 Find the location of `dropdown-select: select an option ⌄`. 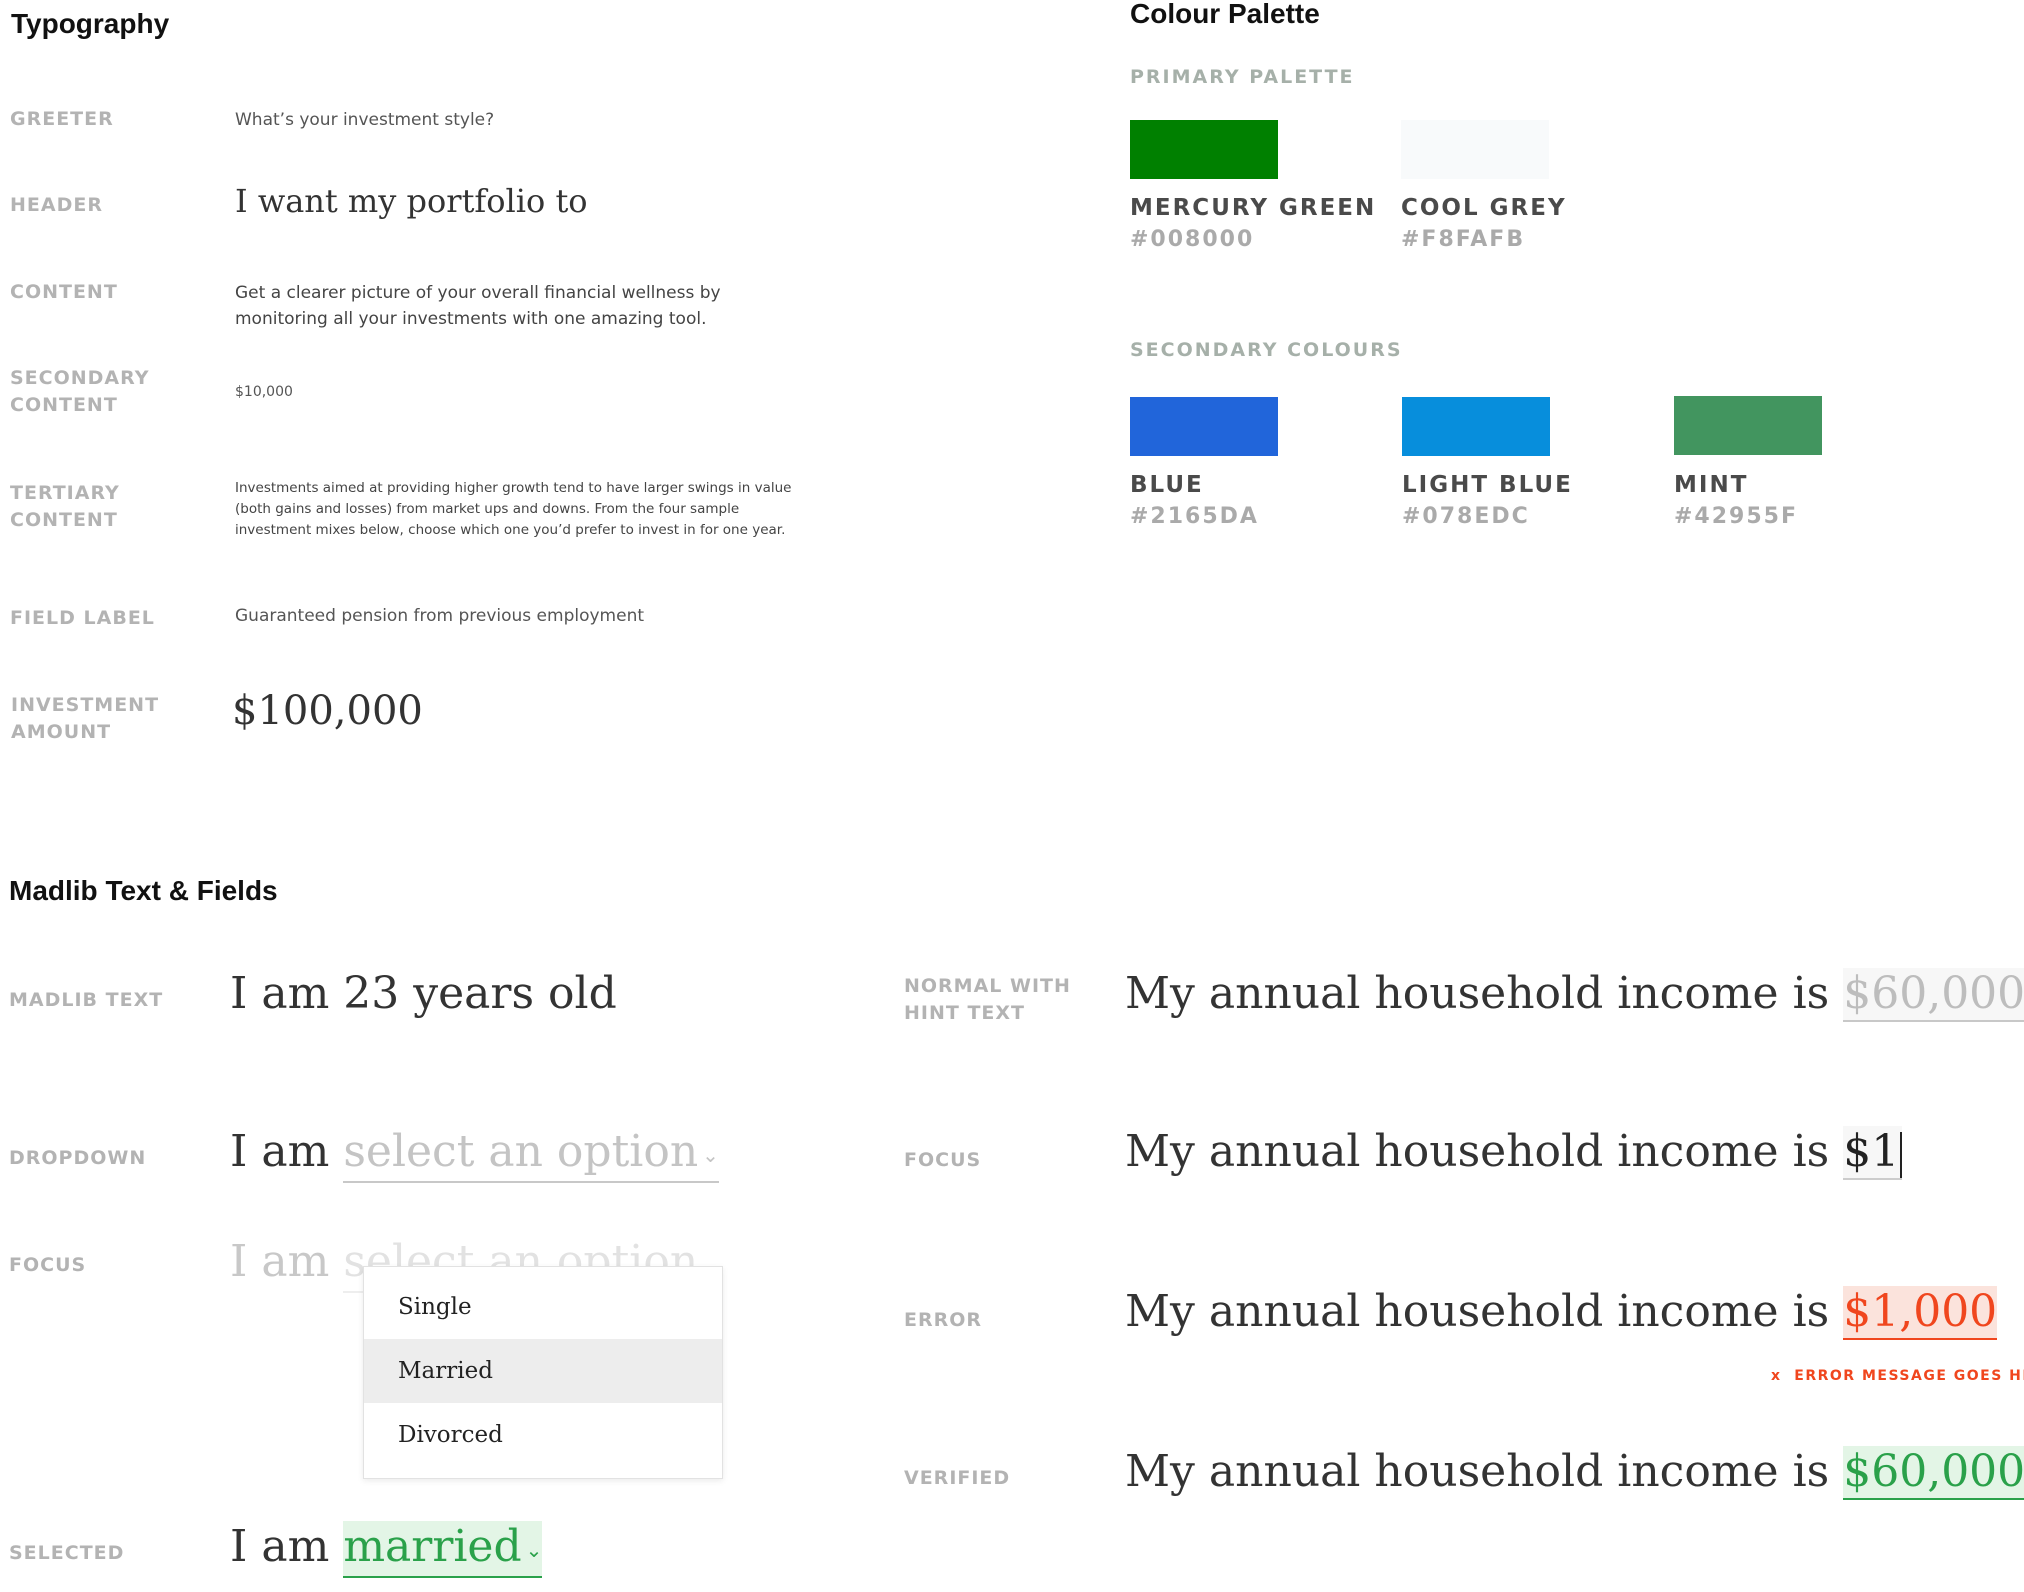

dropdown-select: select an option ⌄ is located at coordinates (531, 1154).